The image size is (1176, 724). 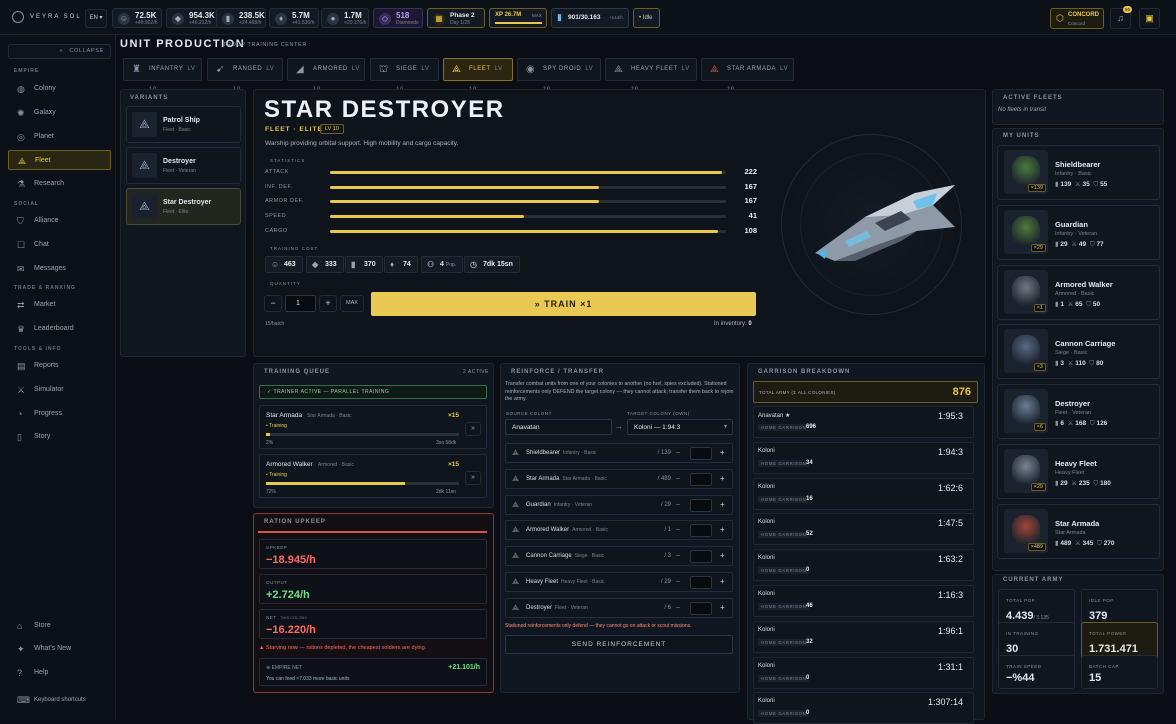 What do you see at coordinates (59, 437) in the screenshot?
I see `sidebar-item-story: ▯ Story` at bounding box center [59, 437].